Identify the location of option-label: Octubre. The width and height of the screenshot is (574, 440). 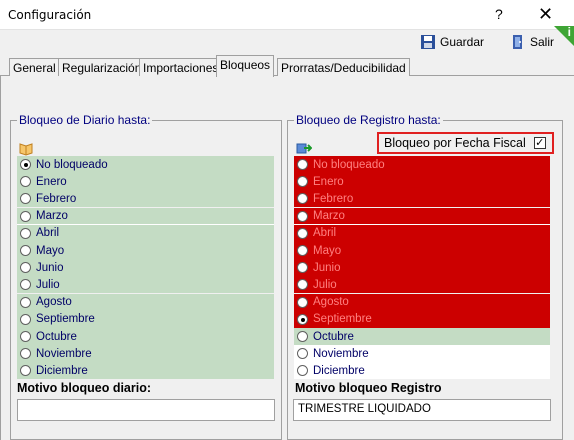
(56, 336).